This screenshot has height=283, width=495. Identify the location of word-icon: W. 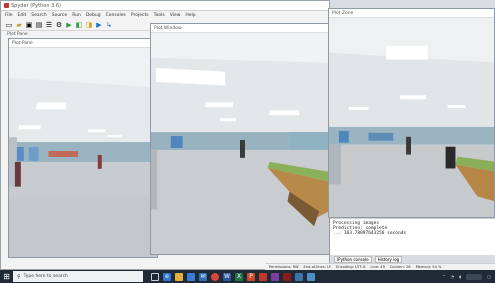
(227, 276).